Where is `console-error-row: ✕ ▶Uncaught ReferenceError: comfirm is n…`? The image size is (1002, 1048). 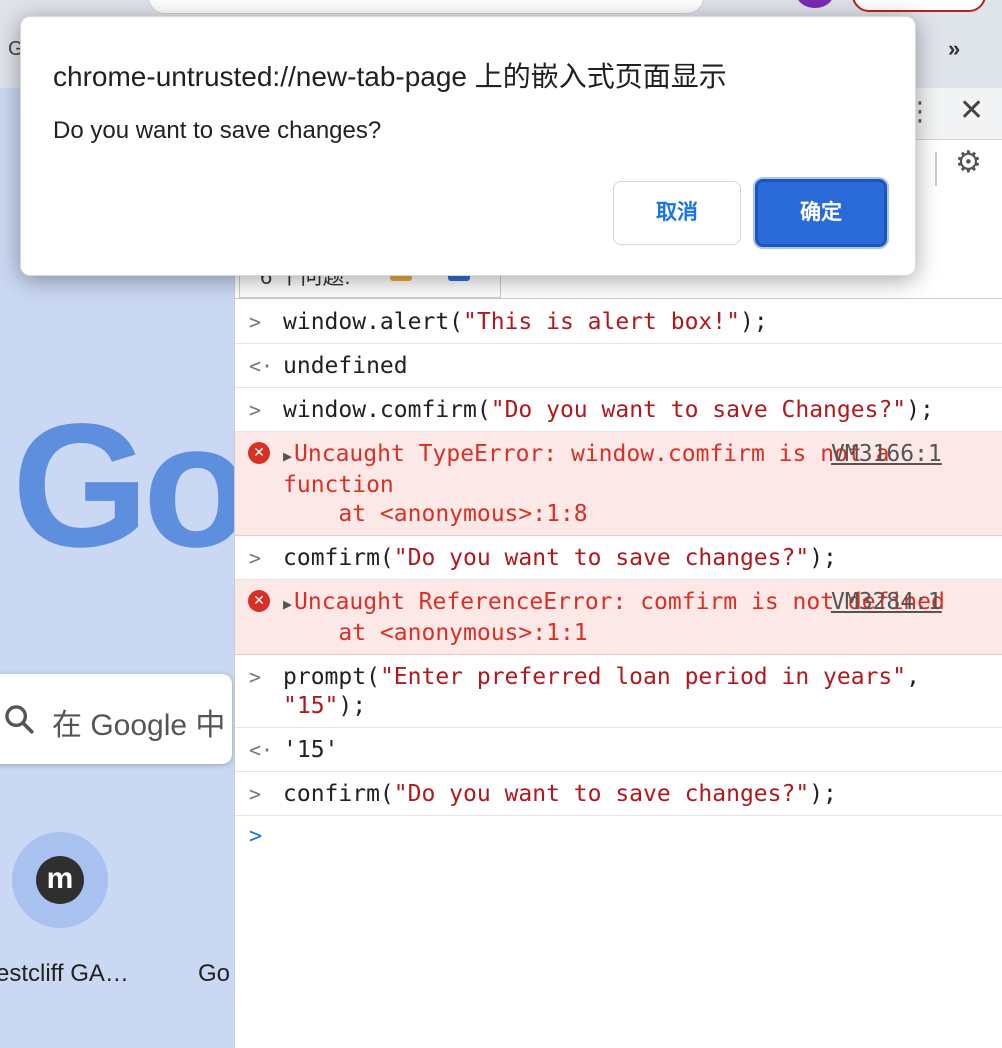
console-error-row: ✕ ▶Uncaught ReferenceError: comfirm is n… is located at coordinates (618, 617).